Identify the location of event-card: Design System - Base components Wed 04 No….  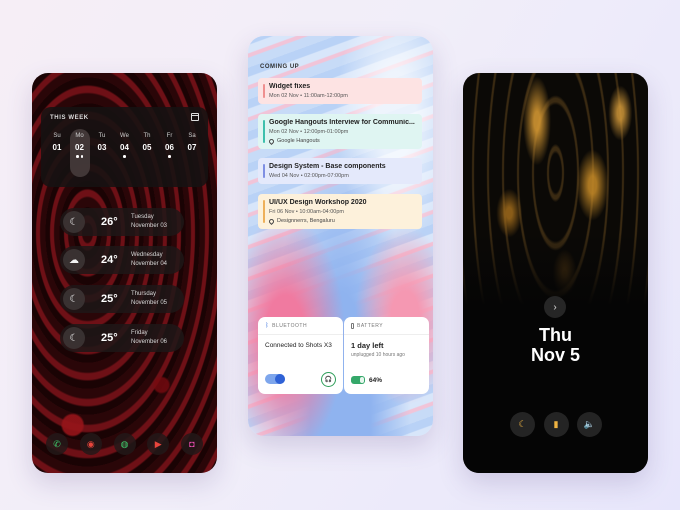
(340, 171).